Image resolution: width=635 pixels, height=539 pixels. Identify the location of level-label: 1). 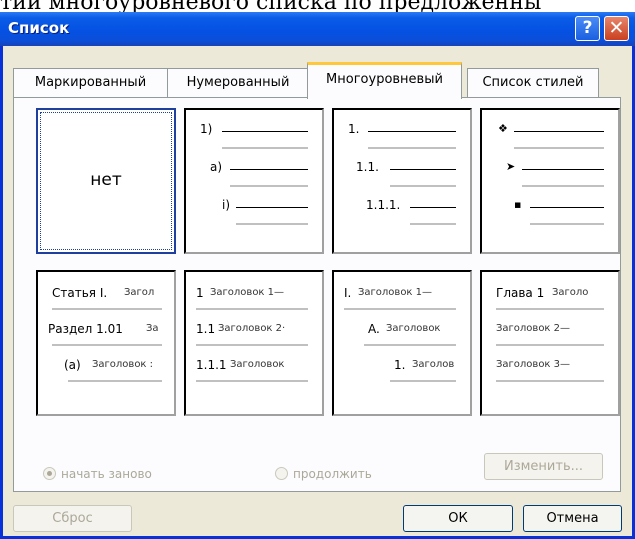
(206, 129).